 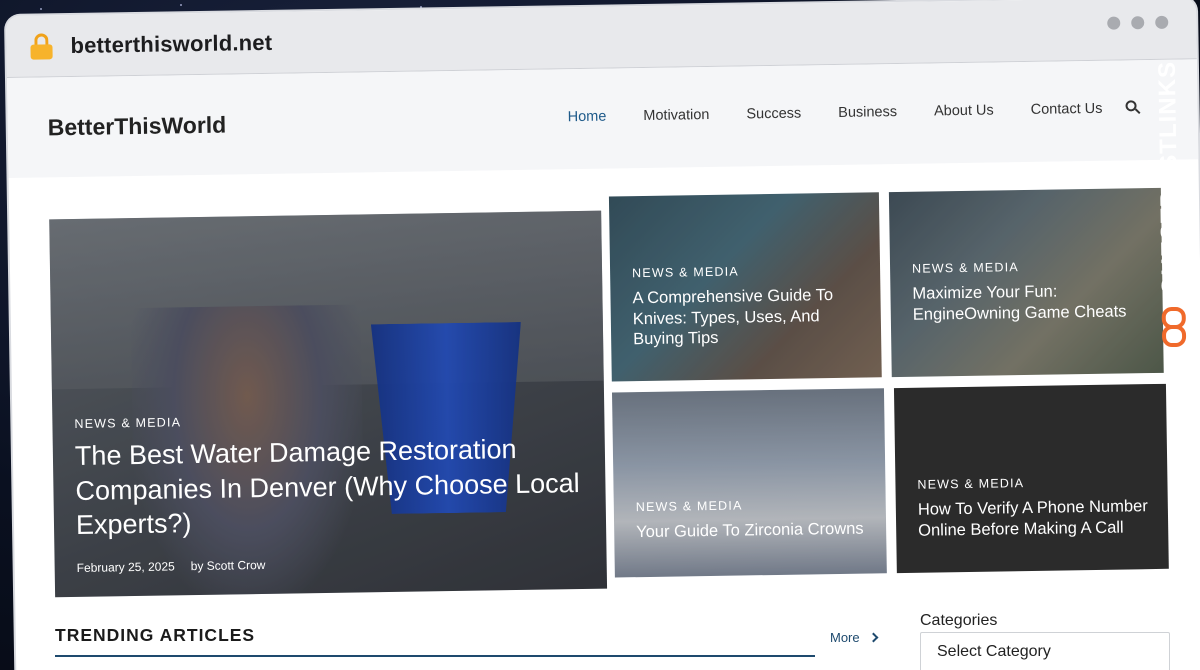 I want to click on watermark-badge: GUESTPOSTLINKS, so click(x=1172, y=205).